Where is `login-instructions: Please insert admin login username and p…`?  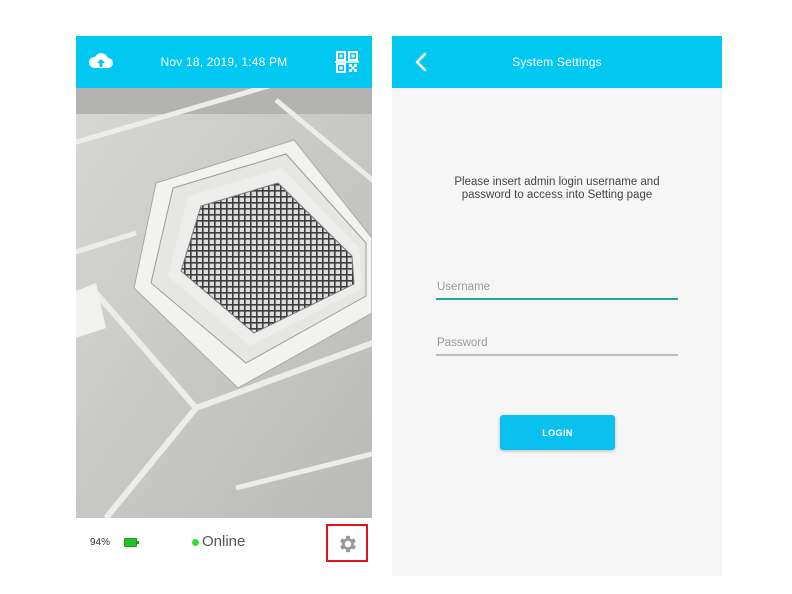
login-instructions: Please insert admin login username and p… is located at coordinates (557, 188).